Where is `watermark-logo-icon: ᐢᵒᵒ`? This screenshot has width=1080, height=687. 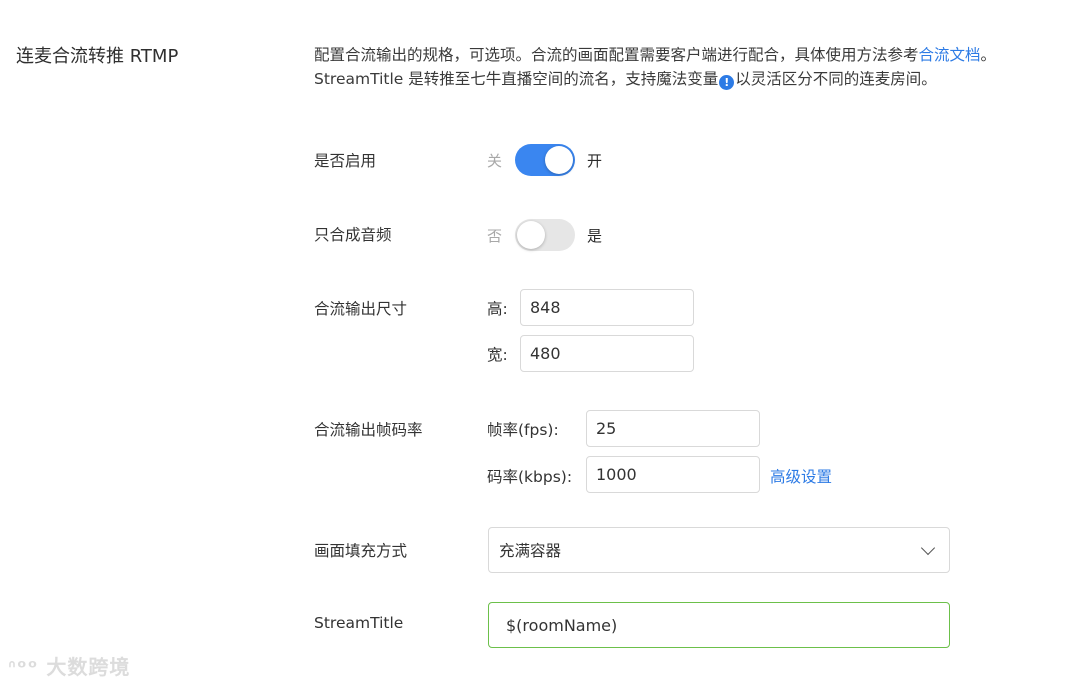
watermark-logo-icon: ᐢᵒᵒ is located at coordinates (23, 667).